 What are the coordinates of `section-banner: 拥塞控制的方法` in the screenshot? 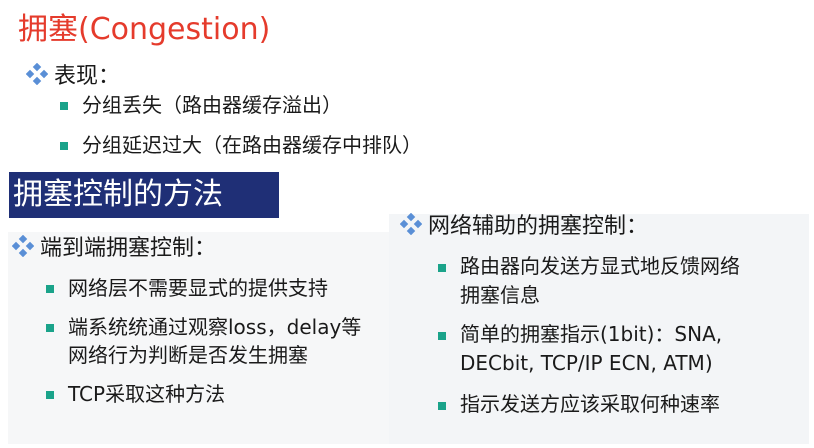 It's located at (144, 195).